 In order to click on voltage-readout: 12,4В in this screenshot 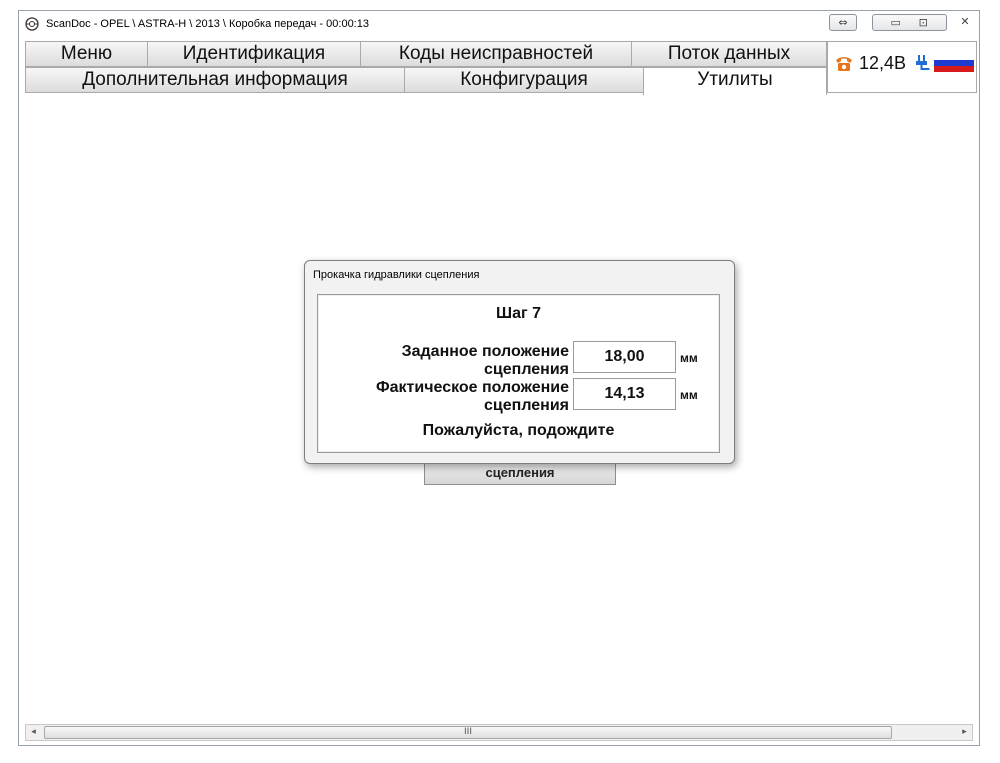, I will do `click(883, 63)`.